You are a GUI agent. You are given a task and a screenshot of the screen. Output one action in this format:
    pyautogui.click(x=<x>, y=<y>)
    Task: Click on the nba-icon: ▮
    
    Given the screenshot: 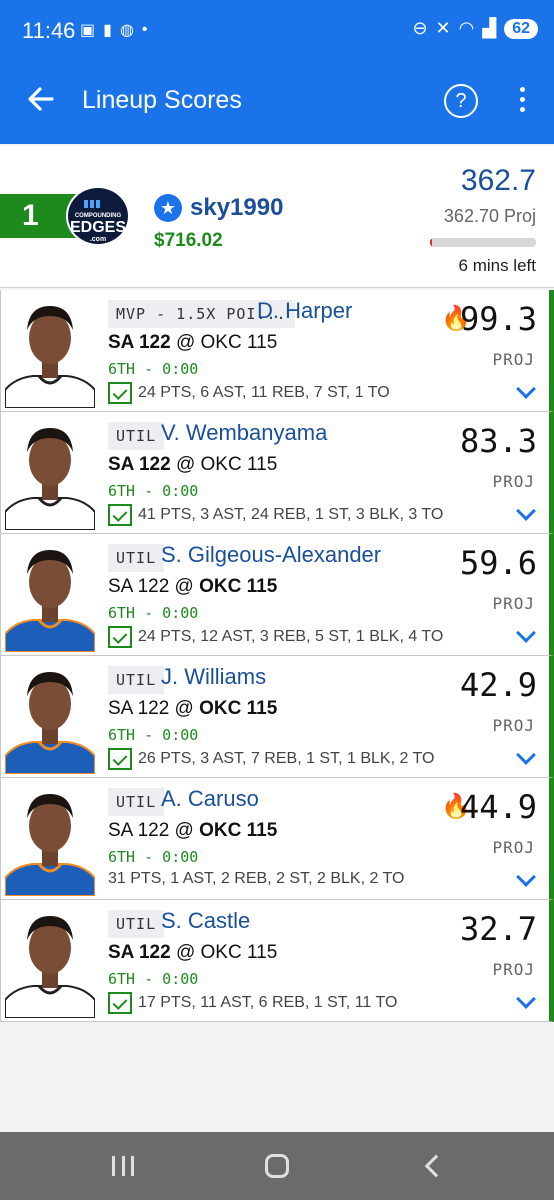 What is the action you would take?
    pyautogui.click(x=107, y=30)
    